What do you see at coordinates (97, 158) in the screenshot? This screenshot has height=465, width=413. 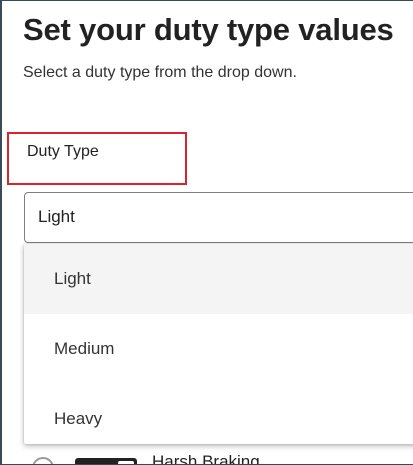 I see `duty-type-label-highlight` at bounding box center [97, 158].